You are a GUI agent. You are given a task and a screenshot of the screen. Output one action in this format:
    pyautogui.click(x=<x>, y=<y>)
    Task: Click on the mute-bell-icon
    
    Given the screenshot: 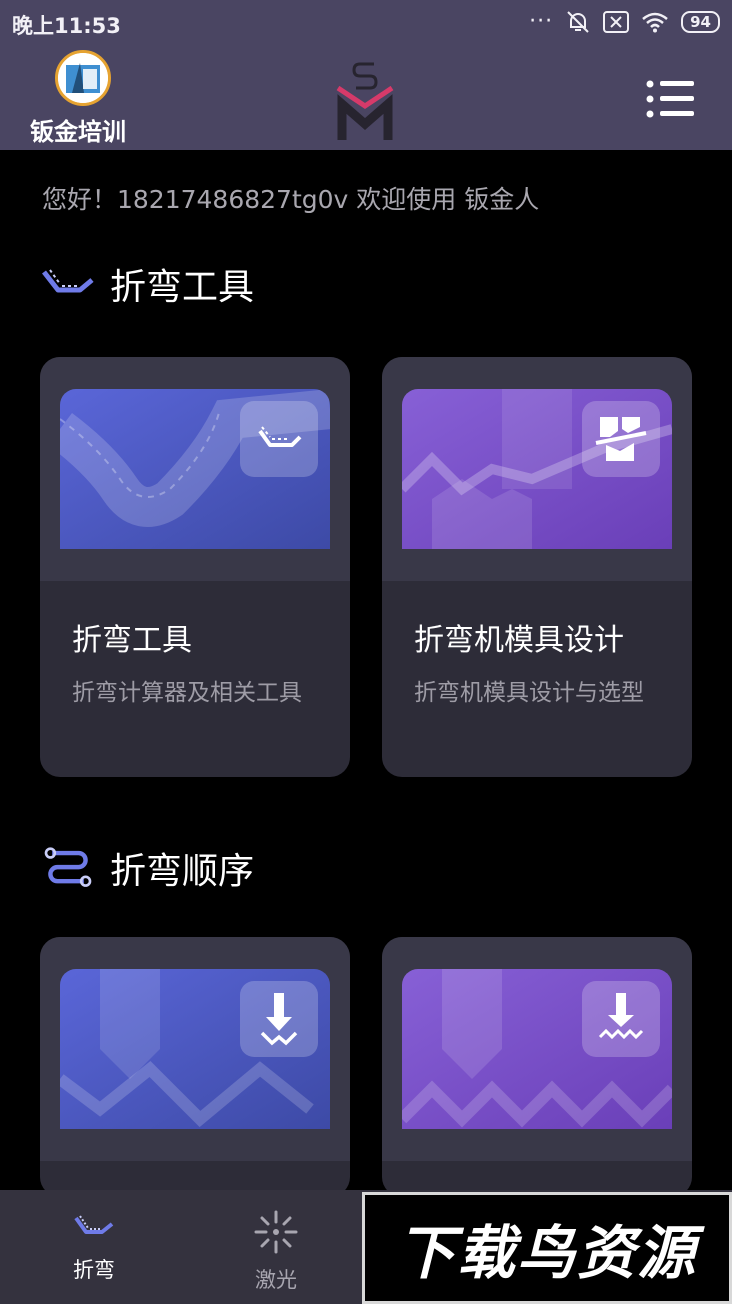 What is the action you would take?
    pyautogui.click(x=578, y=22)
    